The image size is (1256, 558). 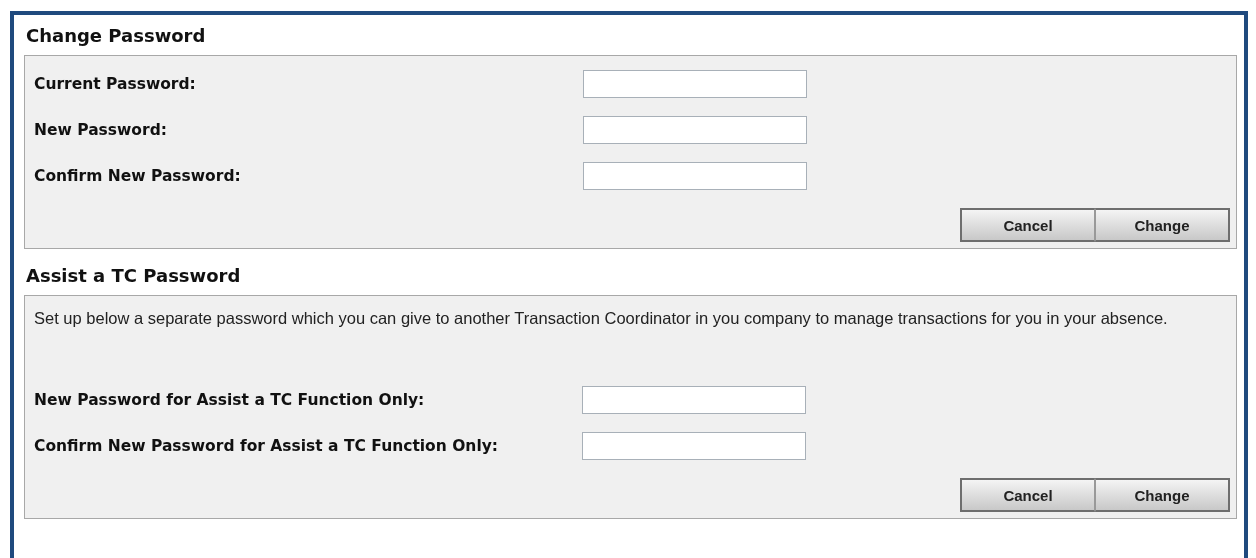 What do you see at coordinates (116, 36) in the screenshot?
I see `section-title: Change Password` at bounding box center [116, 36].